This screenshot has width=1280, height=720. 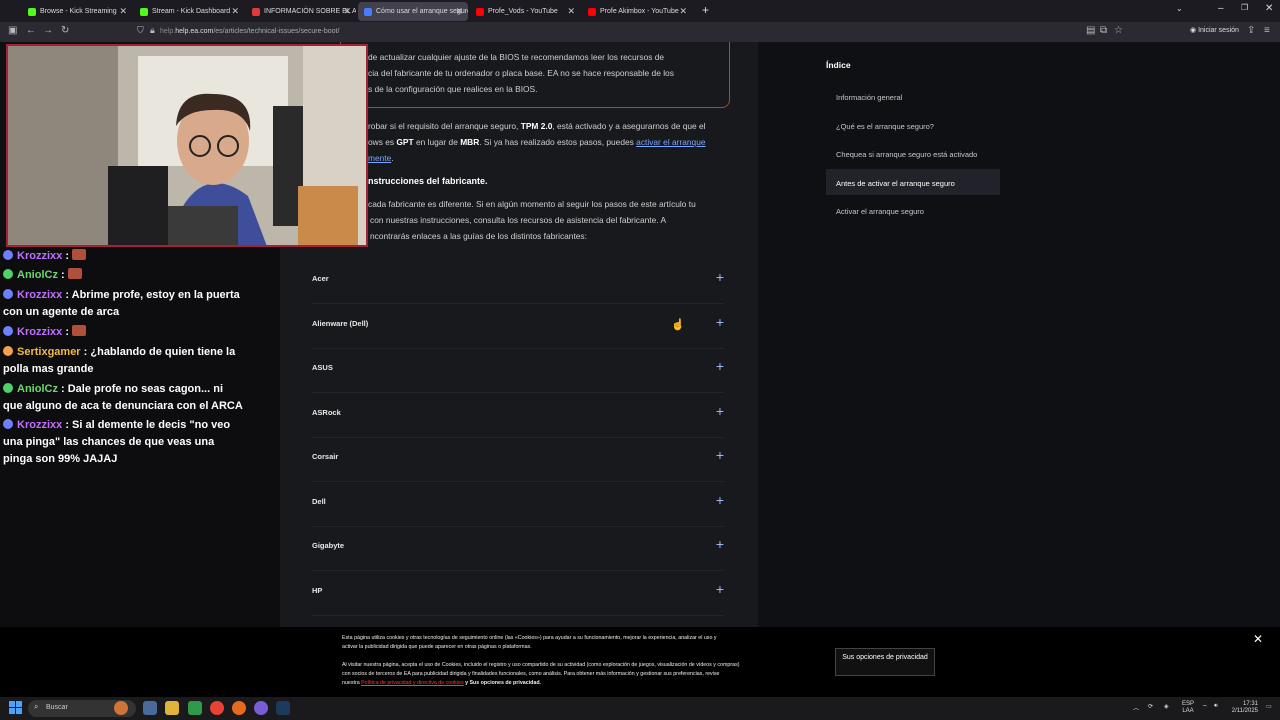 What do you see at coordinates (1221, 8) in the screenshot?
I see `minimize-button: –` at bounding box center [1221, 8].